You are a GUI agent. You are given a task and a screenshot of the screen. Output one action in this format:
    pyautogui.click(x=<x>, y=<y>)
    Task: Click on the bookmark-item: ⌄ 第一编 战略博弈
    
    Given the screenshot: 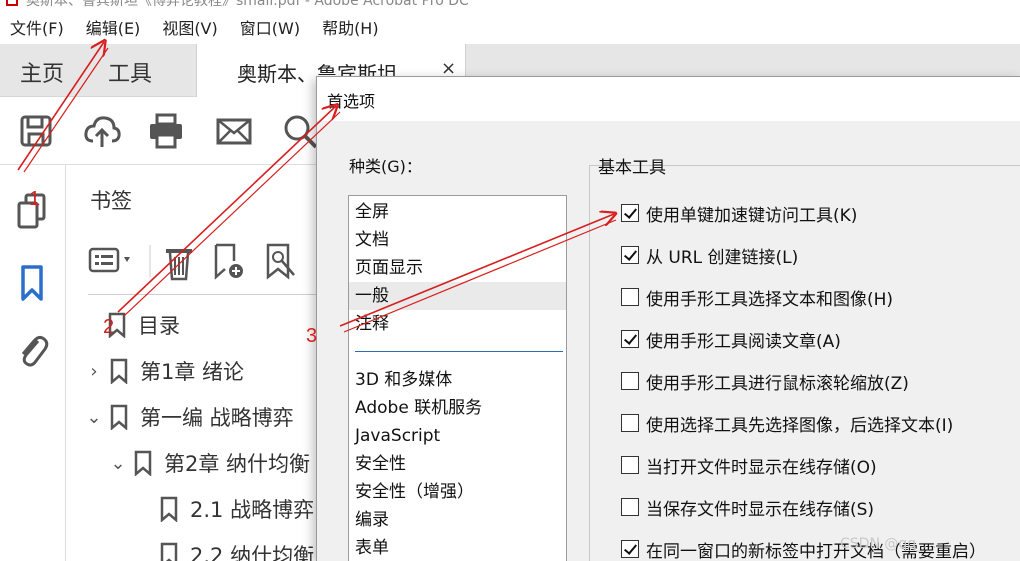 What is the action you would take?
    pyautogui.click(x=189, y=417)
    